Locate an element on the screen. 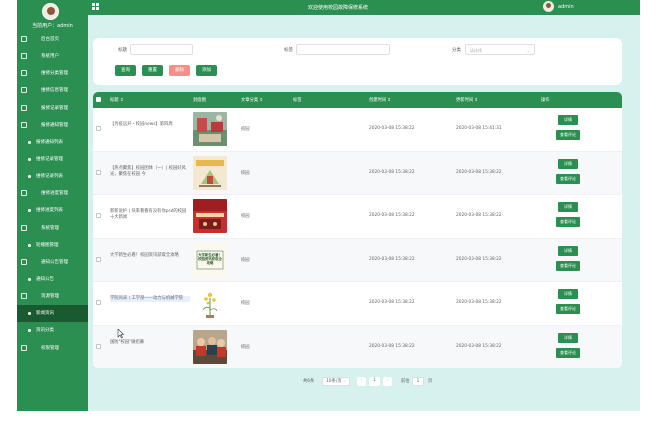 This screenshot has height=422, width=663. sidebar-item: 报修记录管理 is located at coordinates (52, 108).